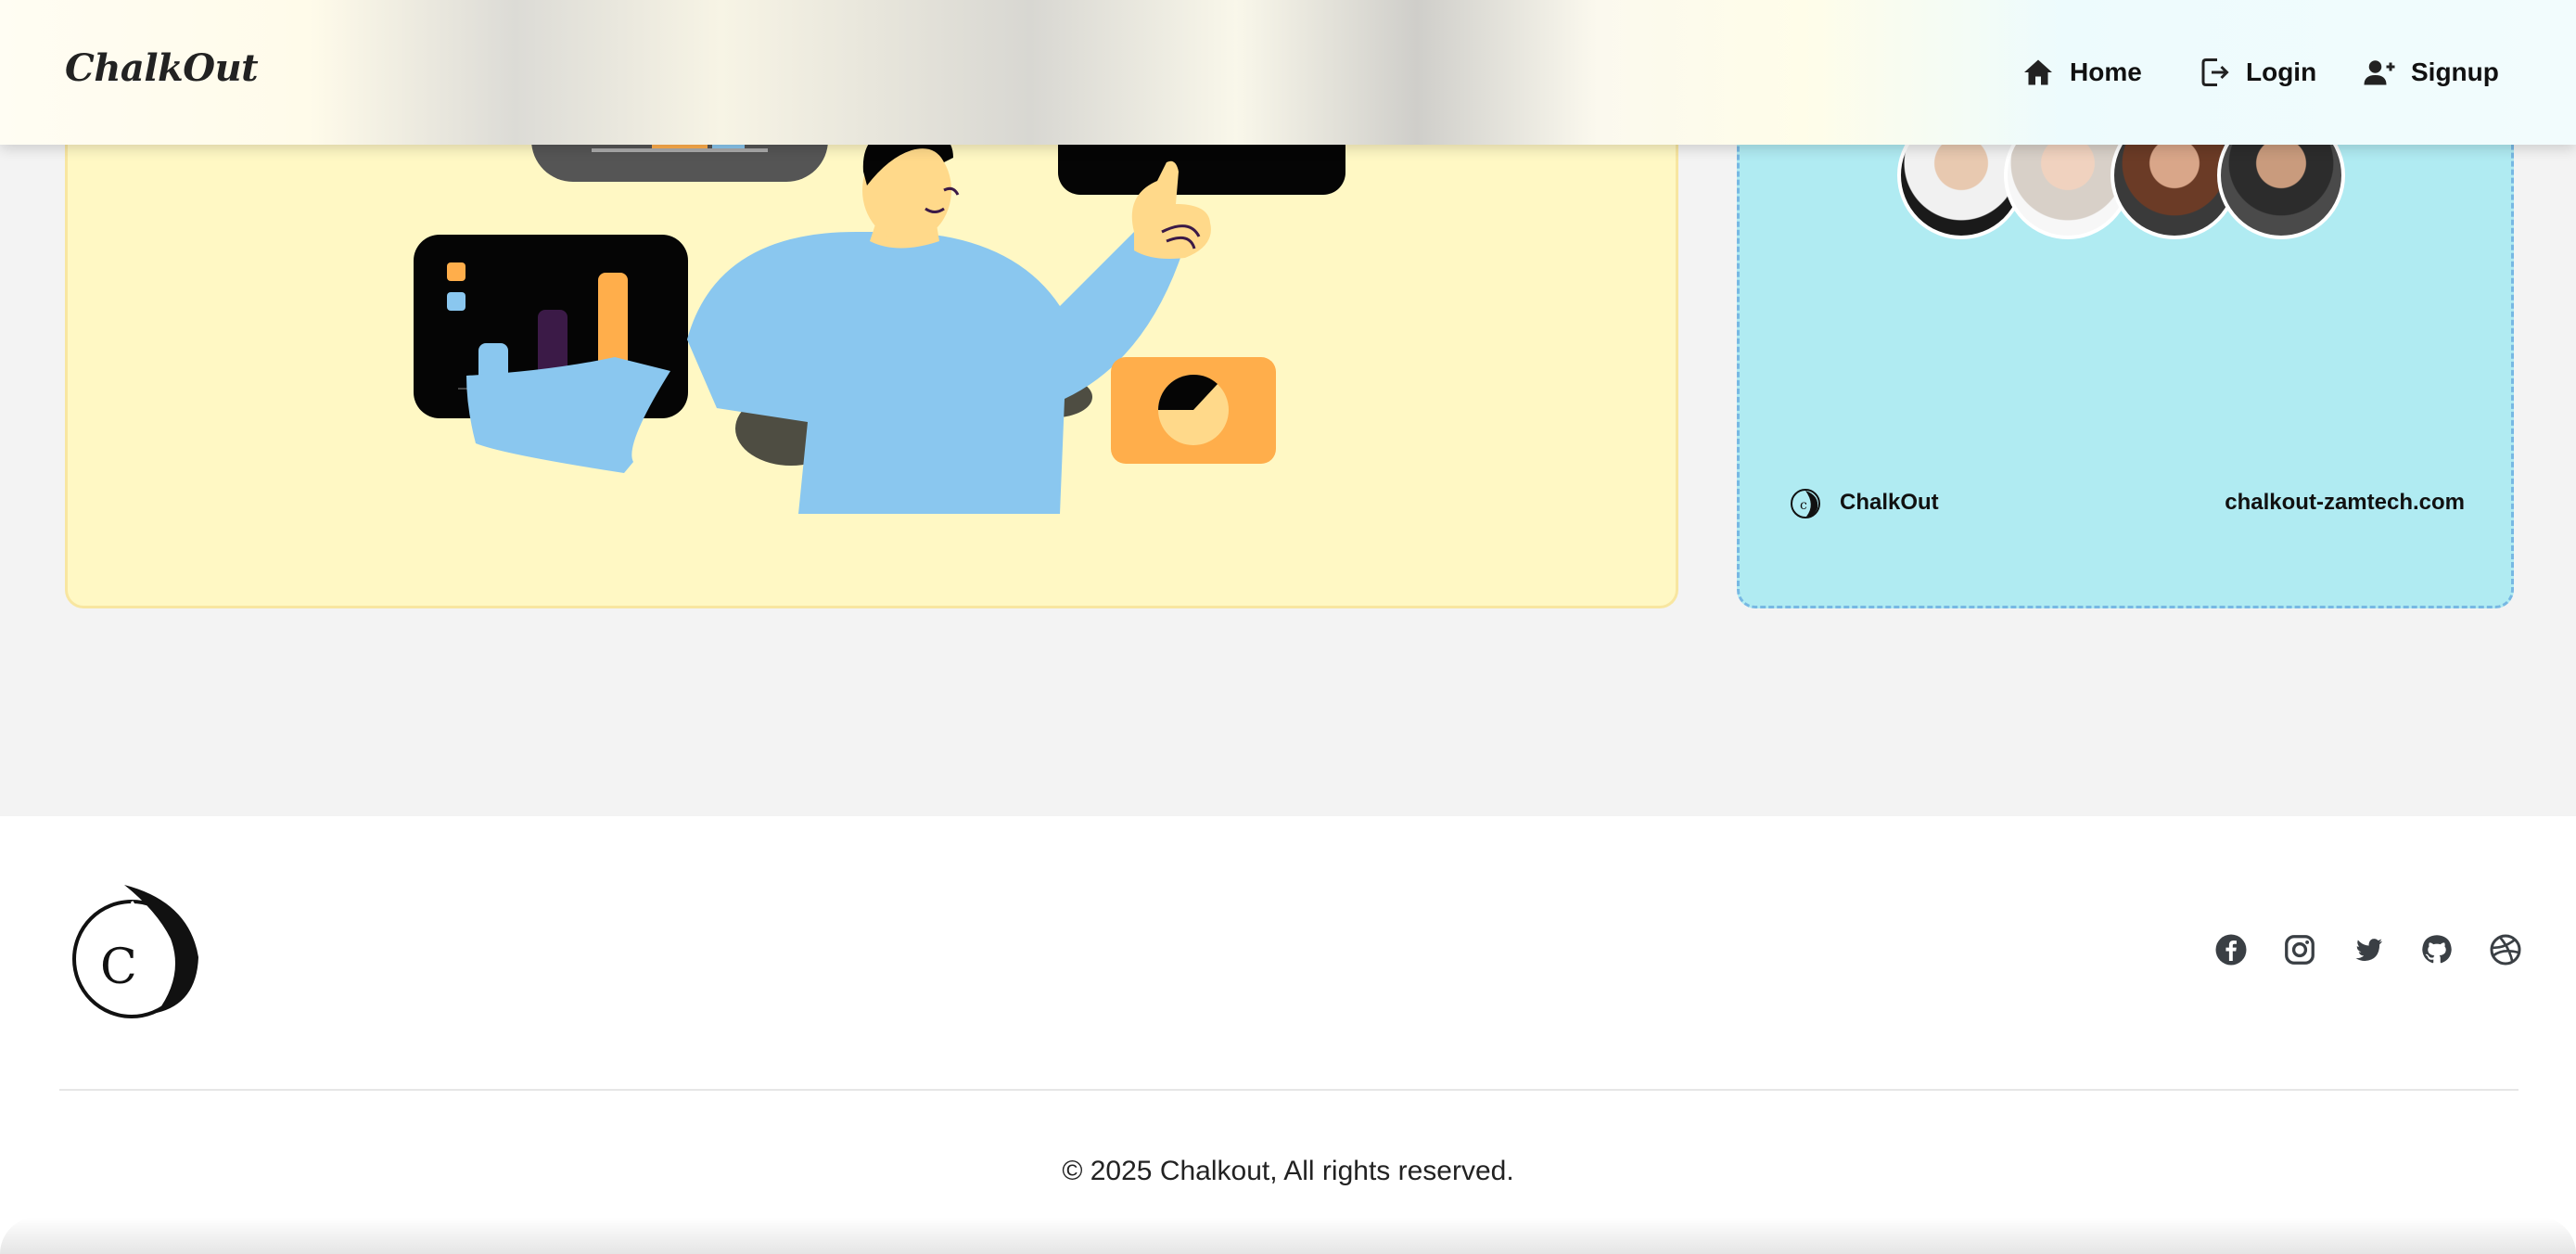  What do you see at coordinates (2281, 72) in the screenshot?
I see `nav-login-label: Login` at bounding box center [2281, 72].